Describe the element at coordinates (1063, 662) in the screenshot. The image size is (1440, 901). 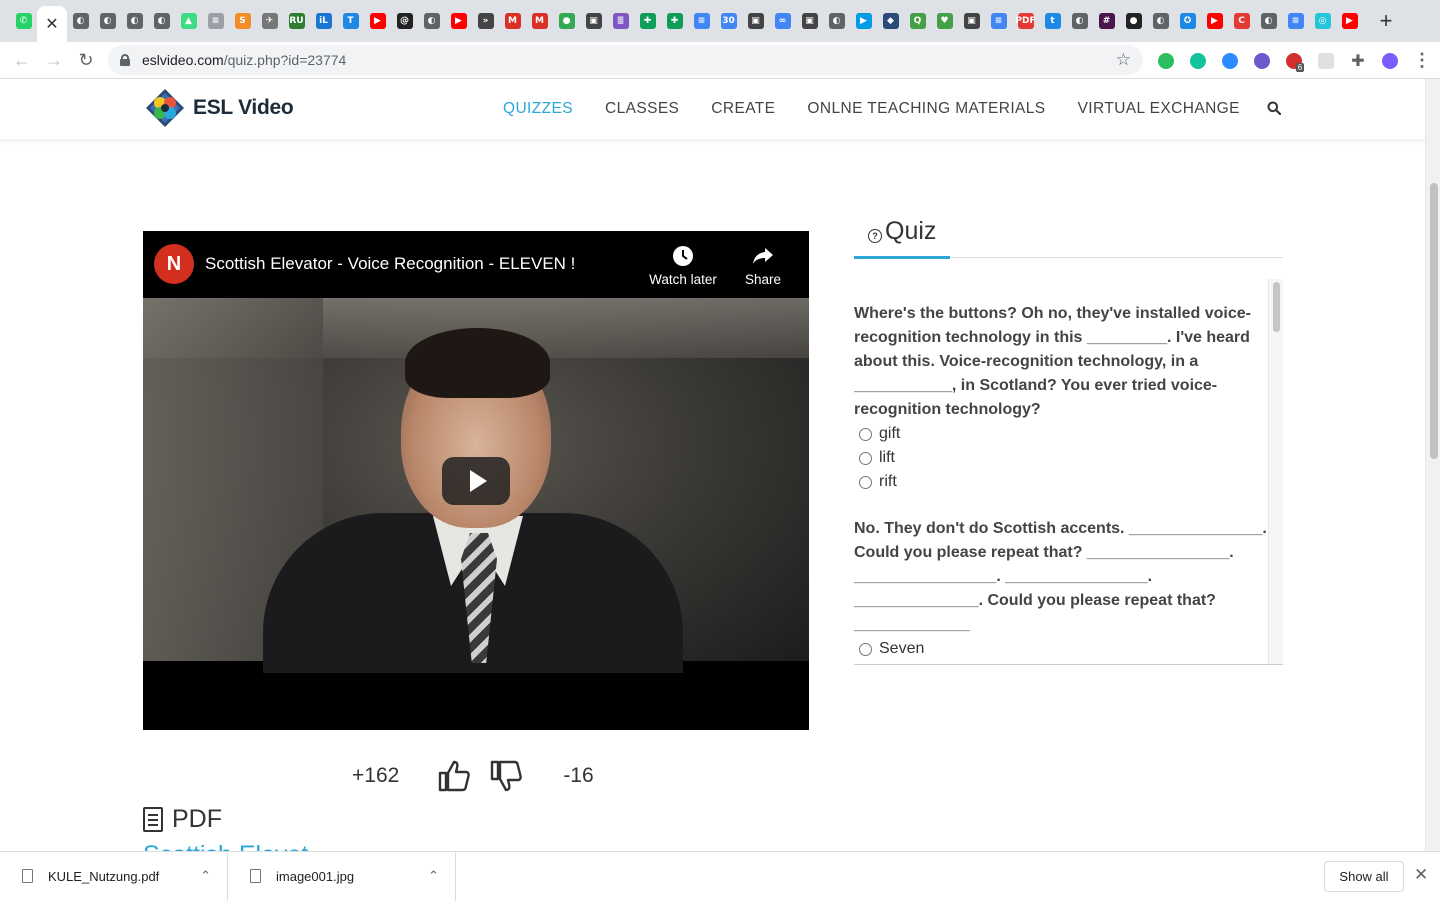
I see `quiz-option: Eleven` at that location.